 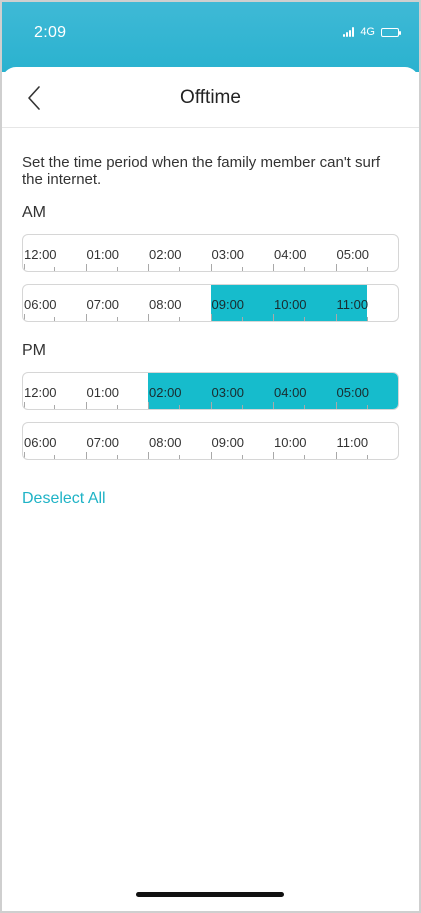 What do you see at coordinates (64, 499) in the screenshot?
I see `deselect-all-button: Deselect All` at bounding box center [64, 499].